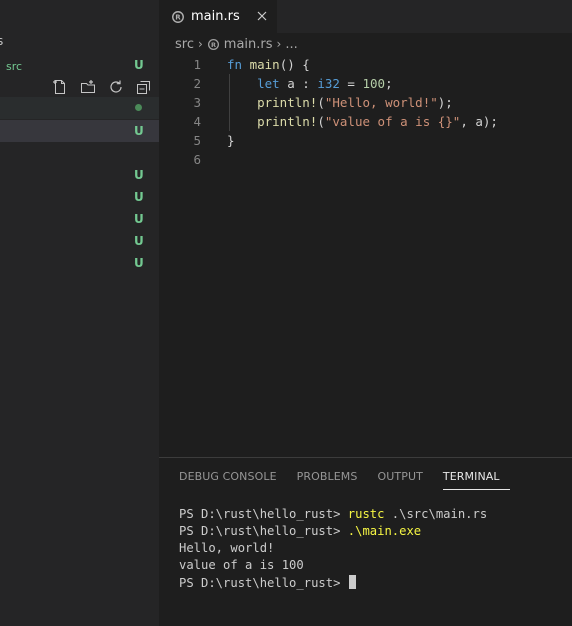 This screenshot has width=572, height=626. I want to click on code-token: , a);, so click(479, 121).